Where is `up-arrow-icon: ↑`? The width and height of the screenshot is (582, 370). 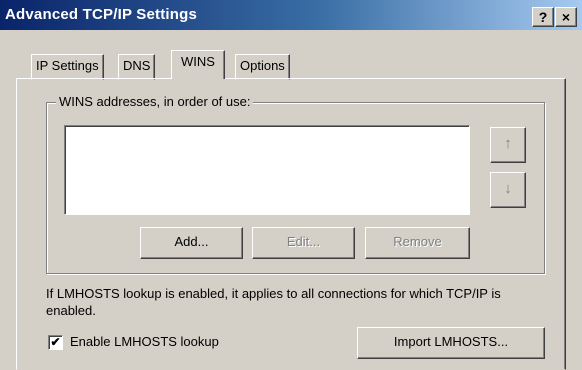
up-arrow-icon: ↑ is located at coordinates (508, 143).